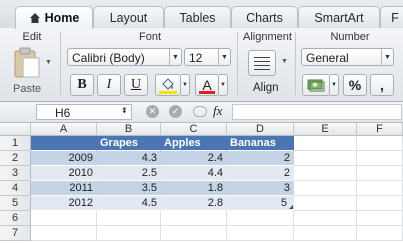 Image resolution: width=403 pixels, height=243 pixels. What do you see at coordinates (262, 63) in the screenshot?
I see `align-lines-icon` at bounding box center [262, 63].